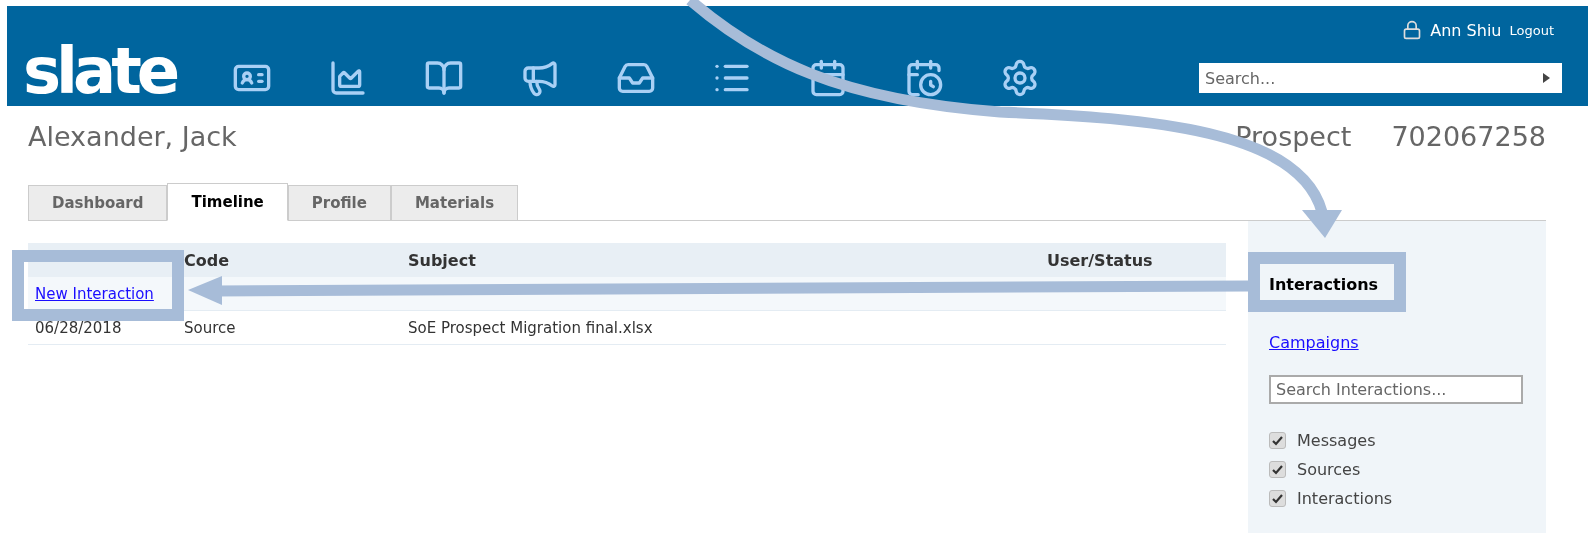 The width and height of the screenshot is (1595, 543). What do you see at coordinates (100, 70) in the screenshot?
I see `logo: slate` at bounding box center [100, 70].